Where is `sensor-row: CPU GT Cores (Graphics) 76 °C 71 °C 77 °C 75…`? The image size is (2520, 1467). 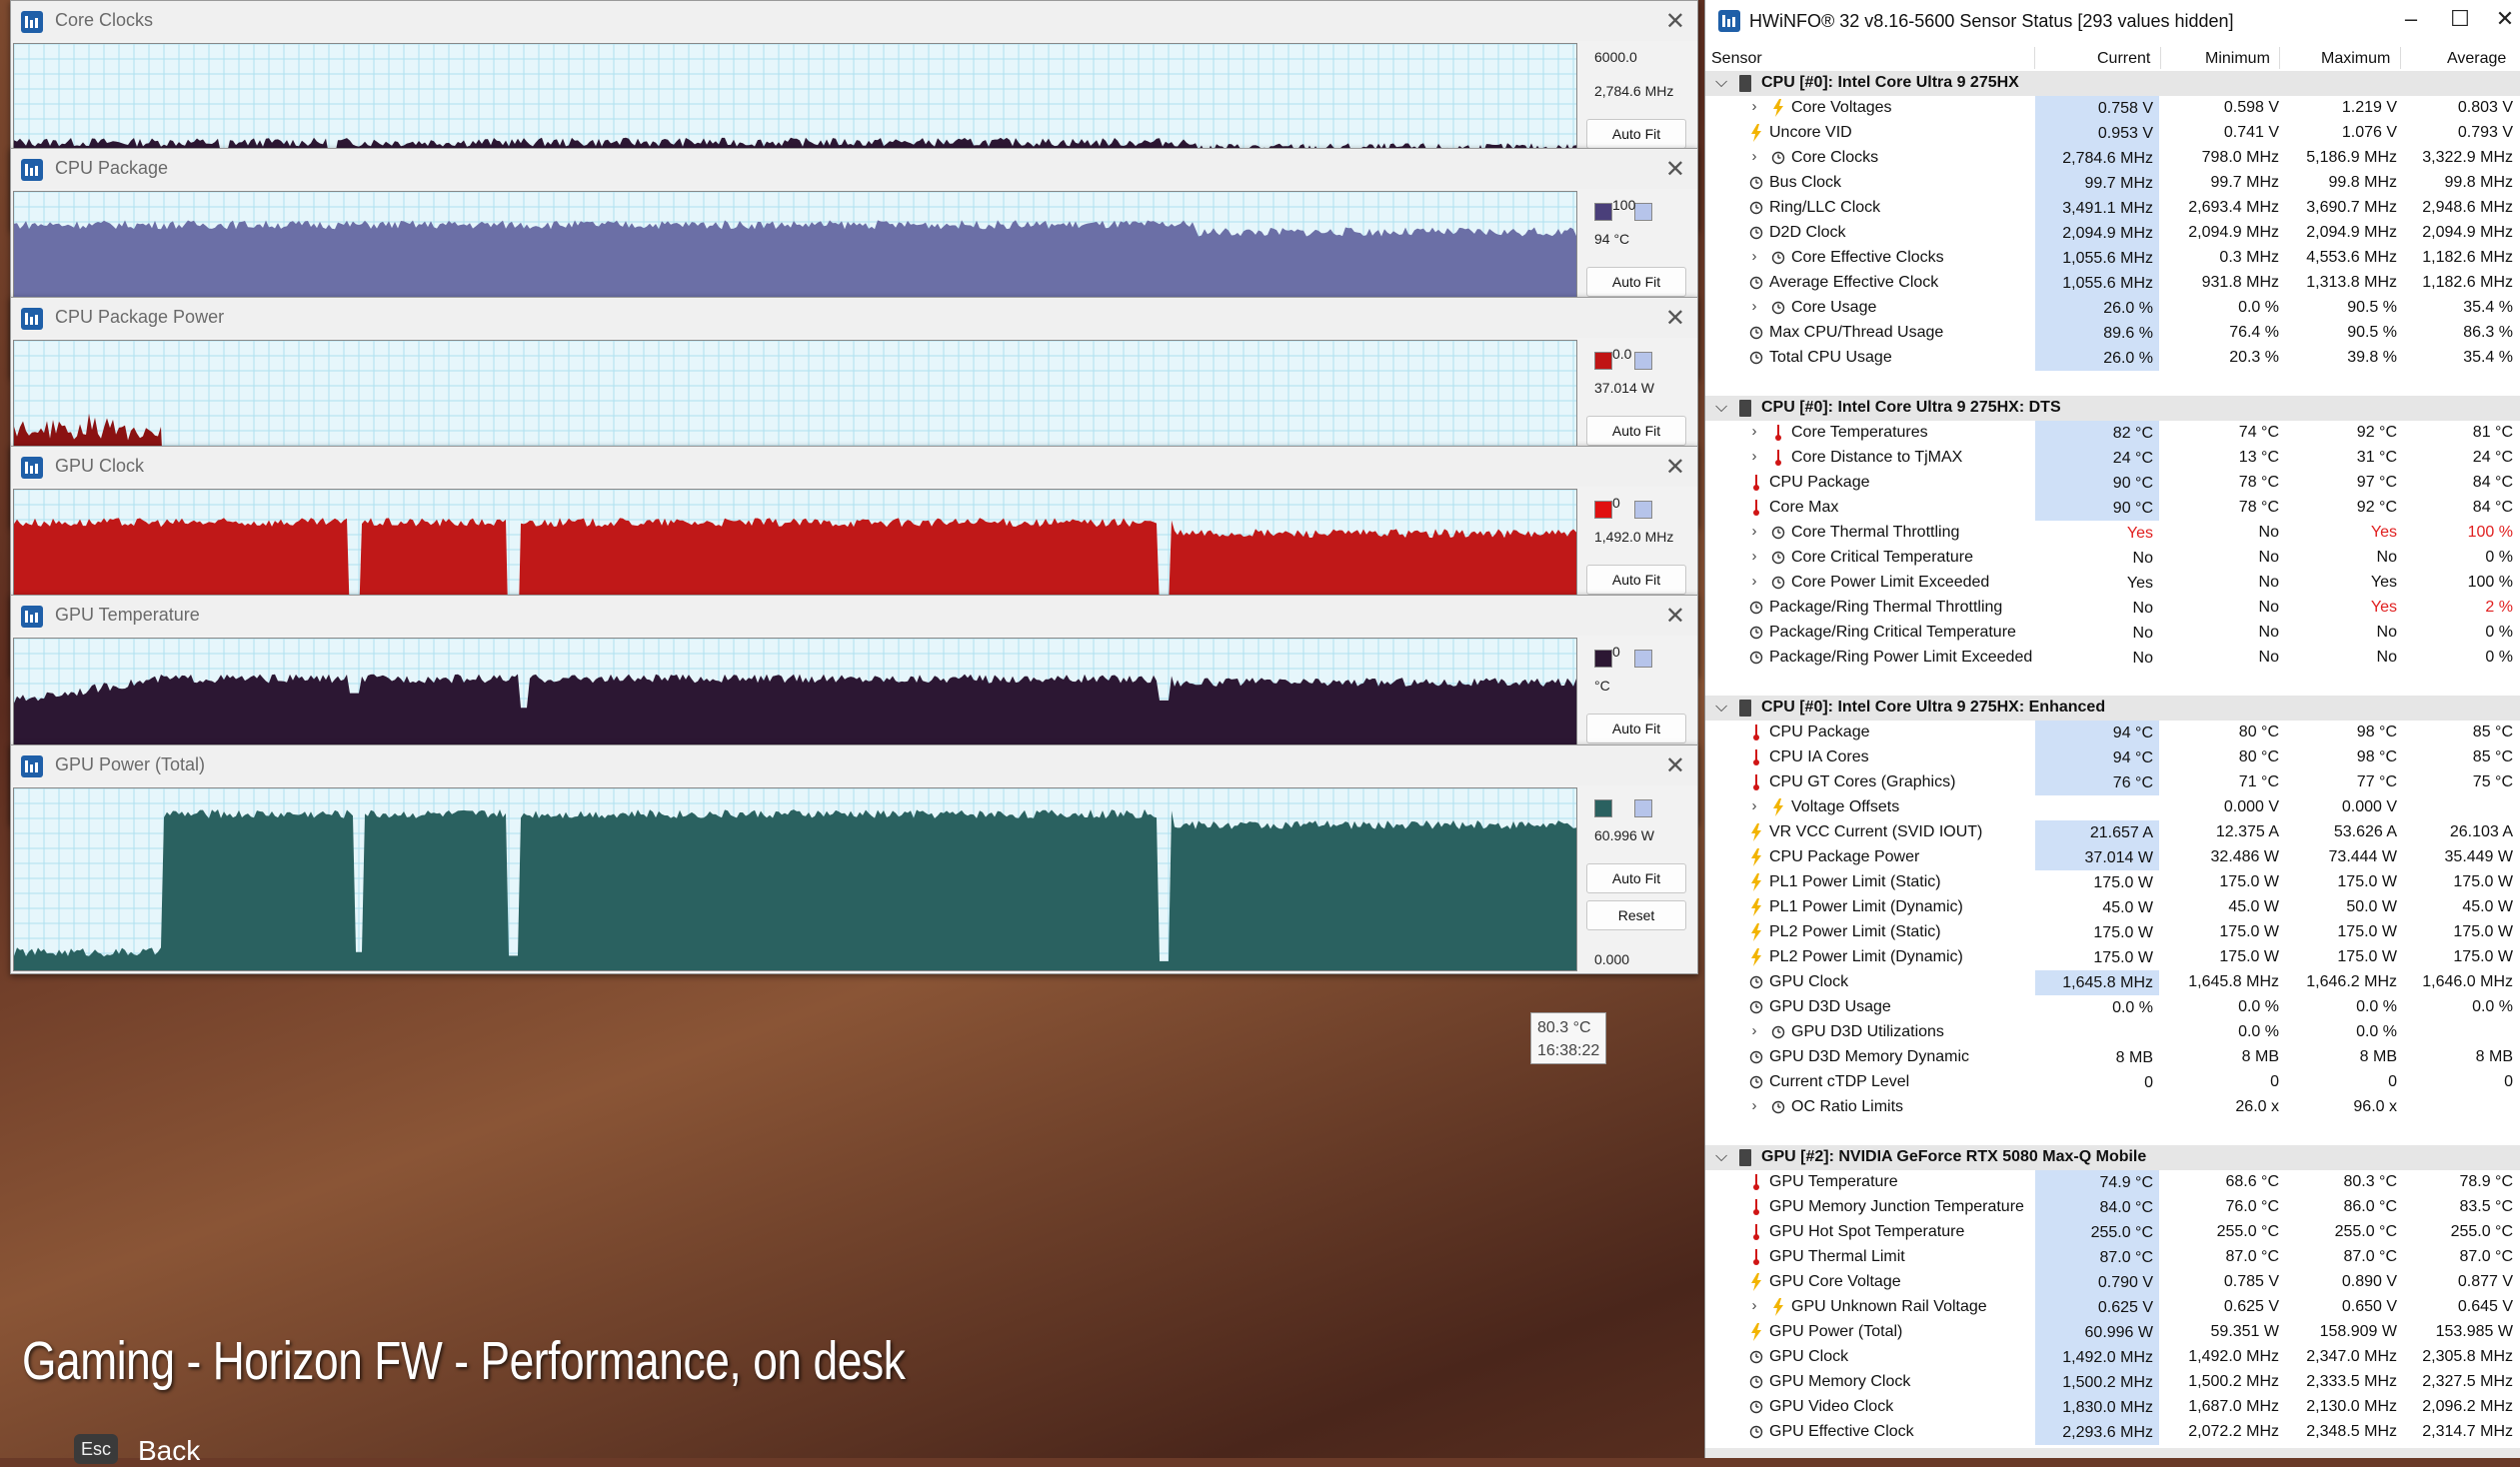 sensor-row: CPU GT Cores (Graphics) 76 °C 71 °C 77 °C 75… is located at coordinates (2112, 782).